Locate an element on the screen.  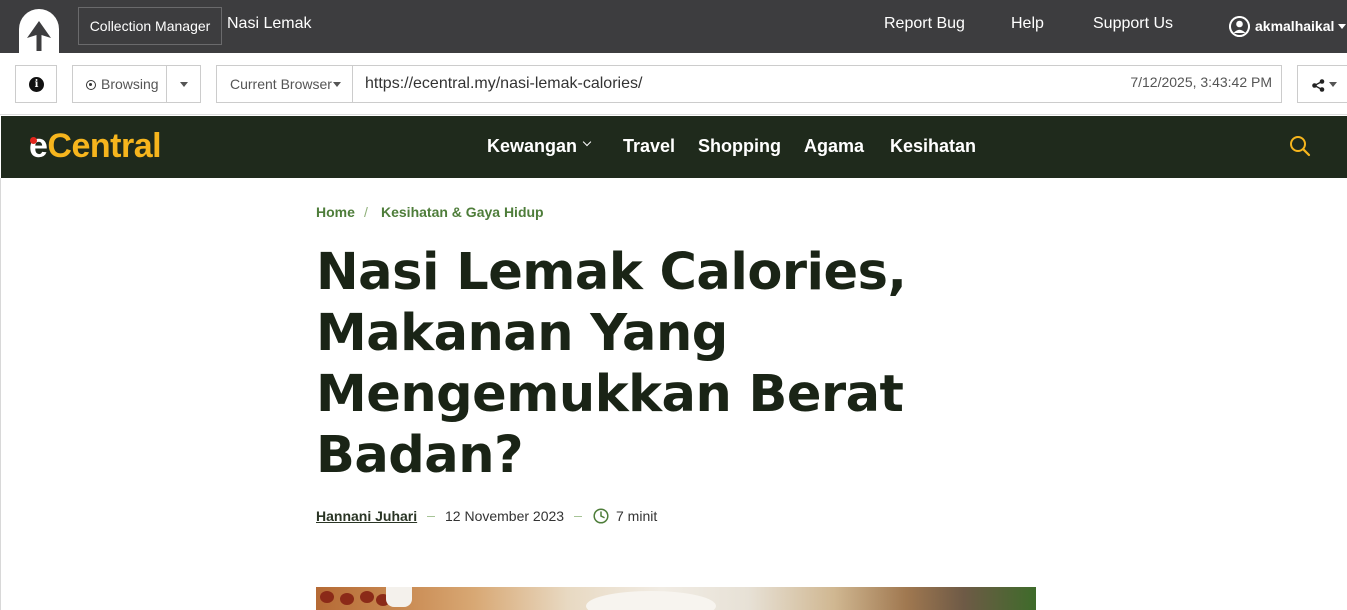
username: akmalhaikal is located at coordinates (1295, 26).